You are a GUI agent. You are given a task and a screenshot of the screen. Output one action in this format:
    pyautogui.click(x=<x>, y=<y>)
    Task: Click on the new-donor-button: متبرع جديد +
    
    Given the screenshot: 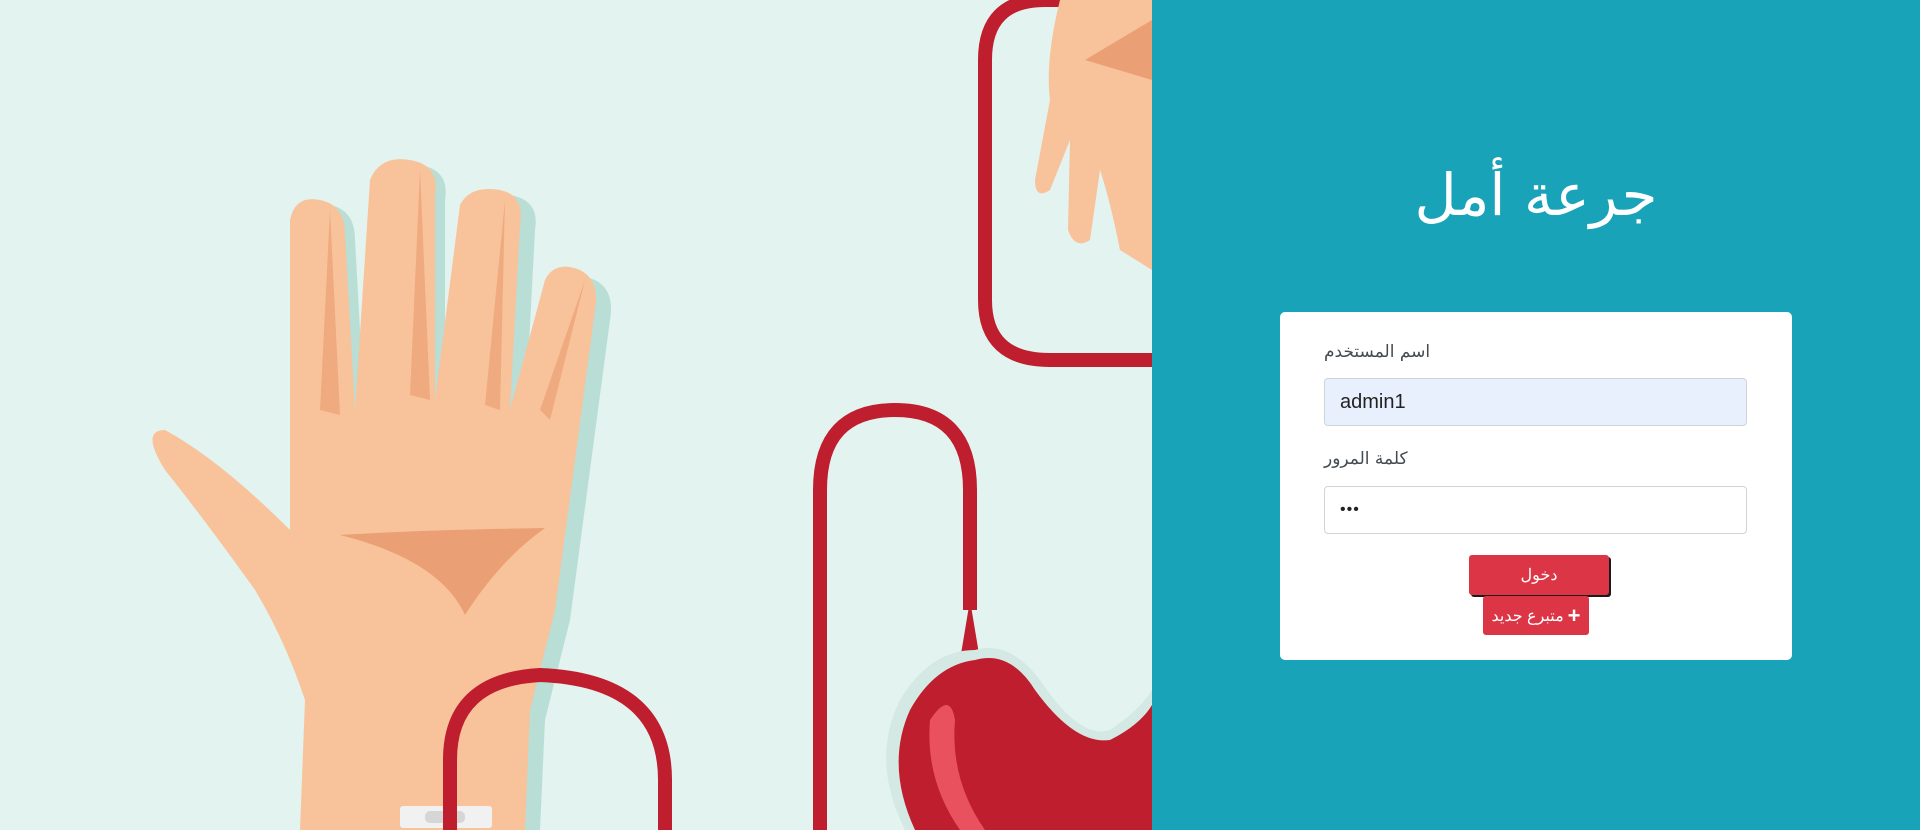 What is the action you would take?
    pyautogui.click(x=1536, y=615)
    